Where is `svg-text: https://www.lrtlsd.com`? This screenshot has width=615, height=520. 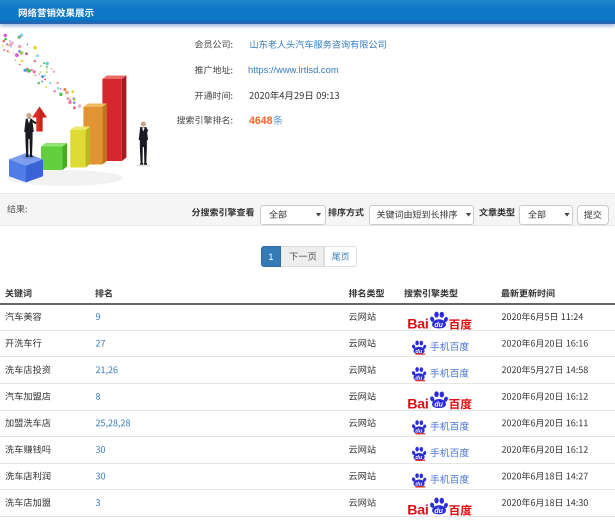
svg-text: https://www.lrtlsd.com is located at coordinates (293, 69).